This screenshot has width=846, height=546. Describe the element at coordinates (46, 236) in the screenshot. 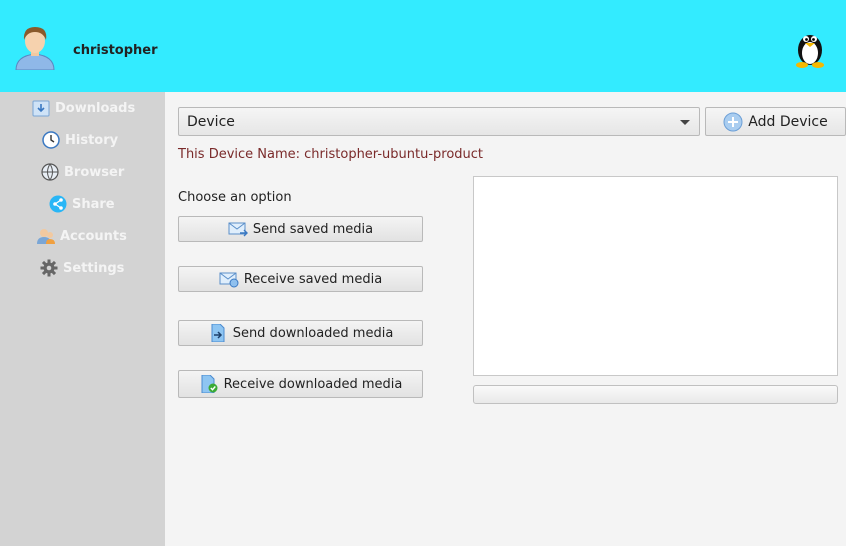

I see `accounts-icon` at that location.